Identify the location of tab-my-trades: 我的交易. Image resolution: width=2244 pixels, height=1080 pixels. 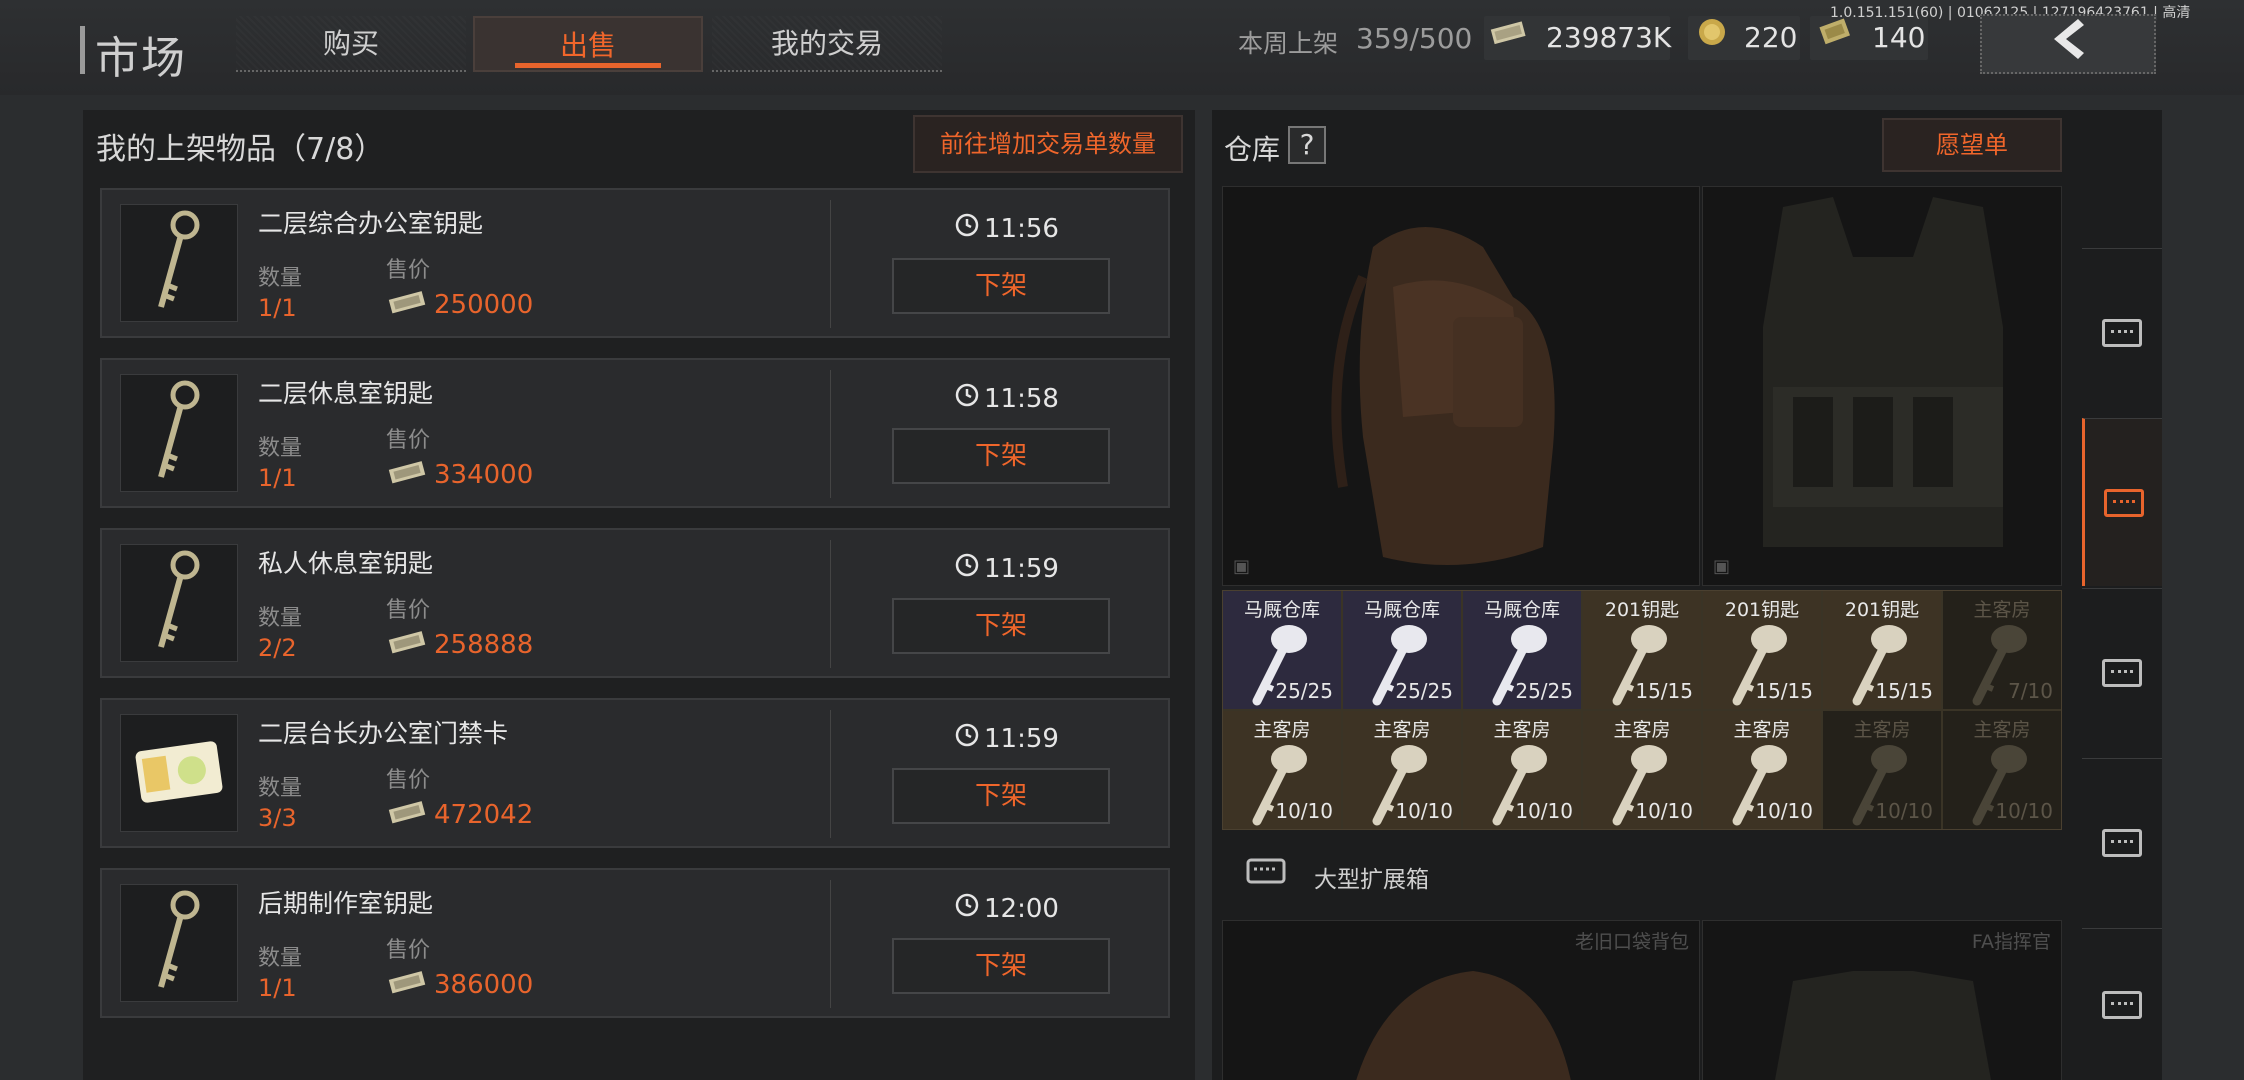
(827, 44).